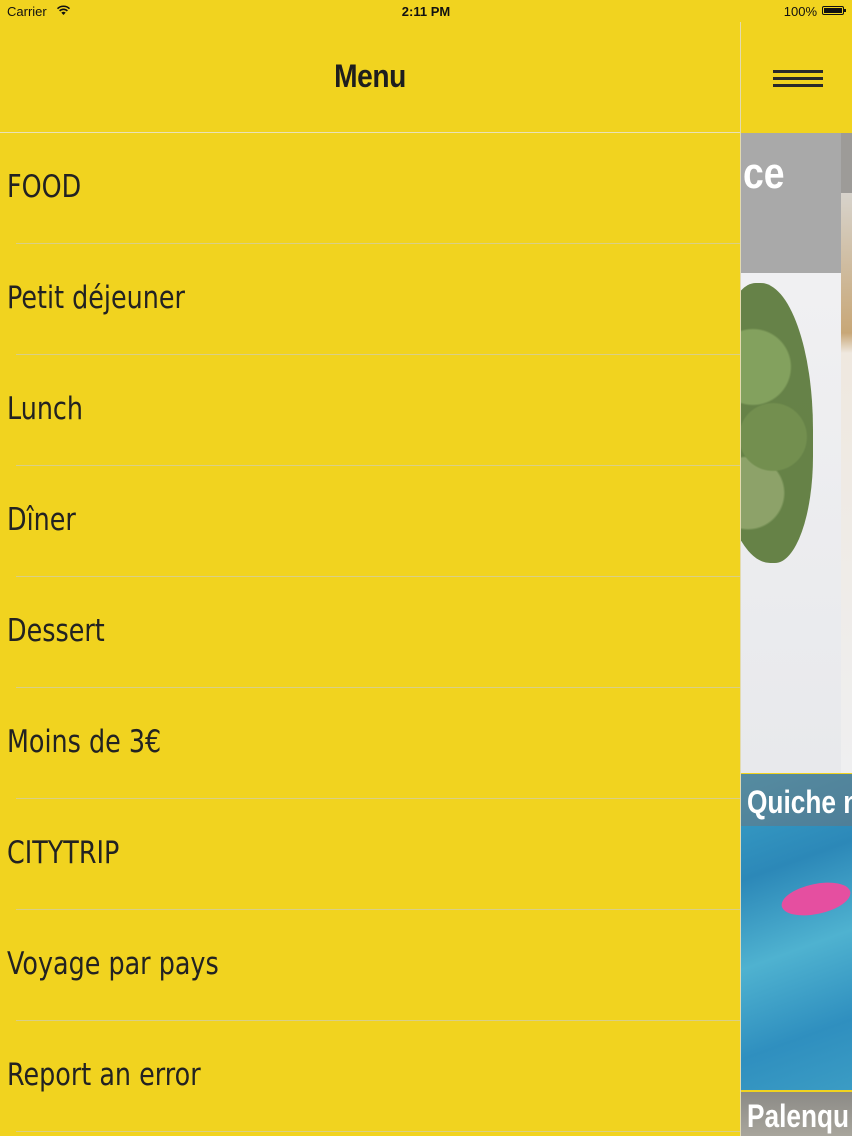 The width and height of the screenshot is (852, 1136). What do you see at coordinates (370, 299) in the screenshot?
I see `menu-item-petit-dejeuner: Petit déjeuner` at bounding box center [370, 299].